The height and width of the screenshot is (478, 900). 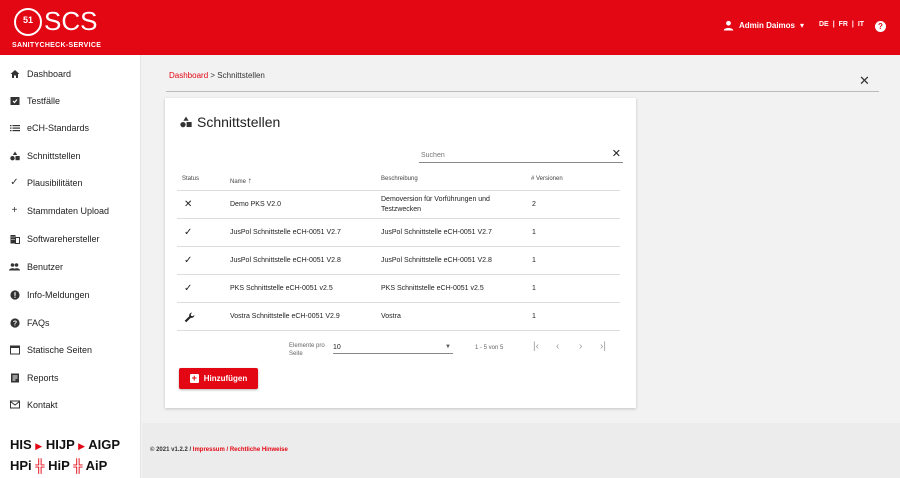 What do you see at coordinates (42, 404) in the screenshot?
I see `sidebar-item-label: Kontakt` at bounding box center [42, 404].